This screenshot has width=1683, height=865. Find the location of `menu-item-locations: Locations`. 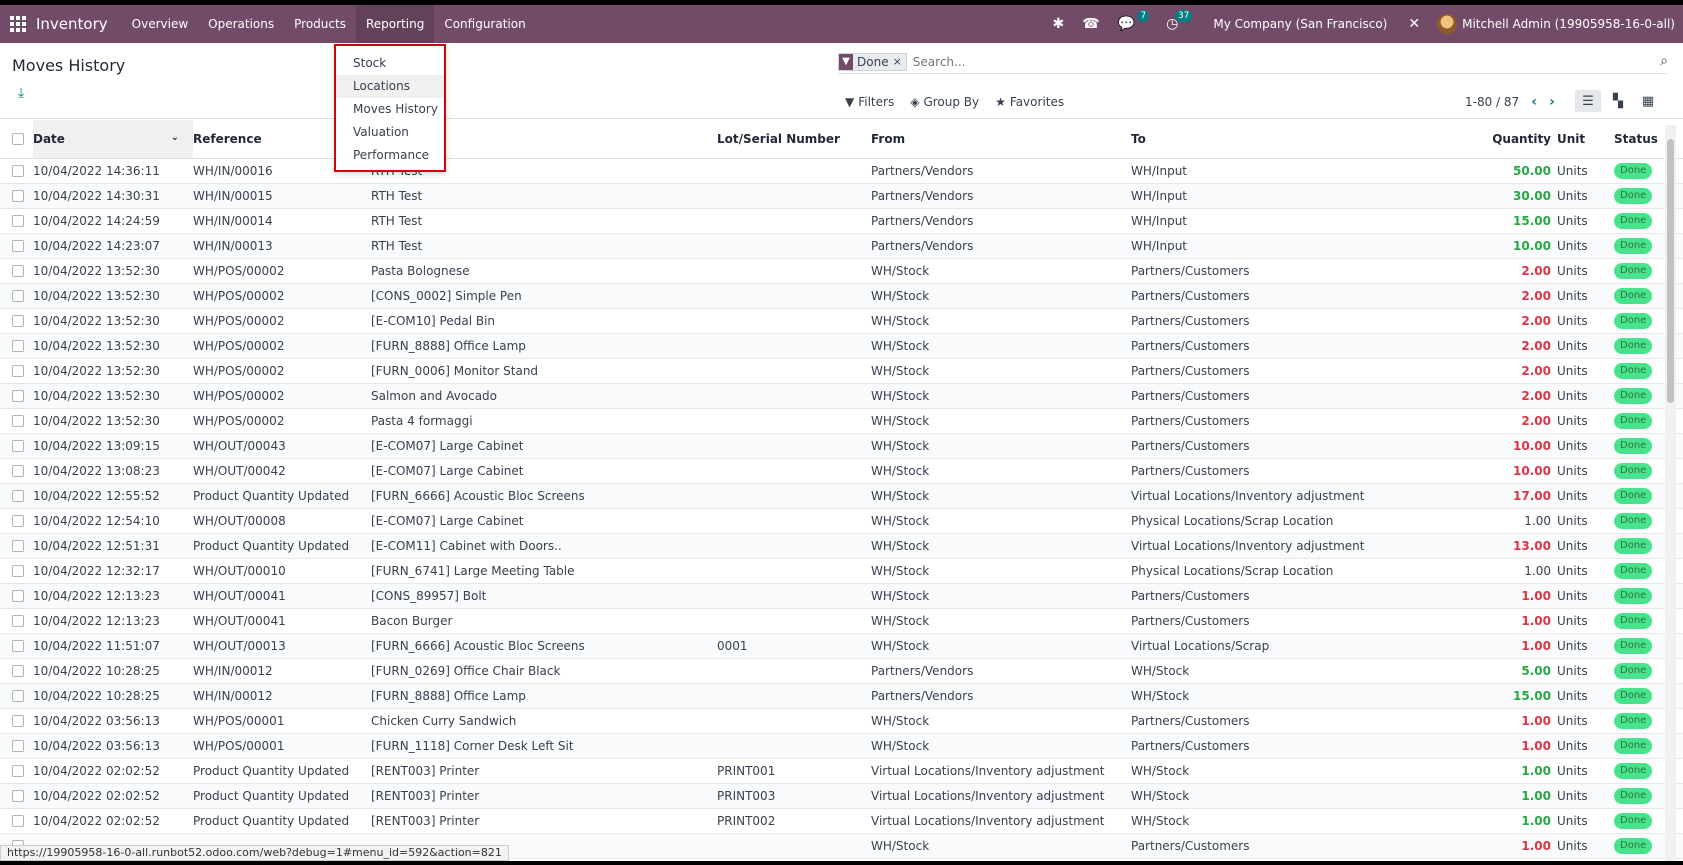

menu-item-locations: Locations is located at coordinates (390, 86).